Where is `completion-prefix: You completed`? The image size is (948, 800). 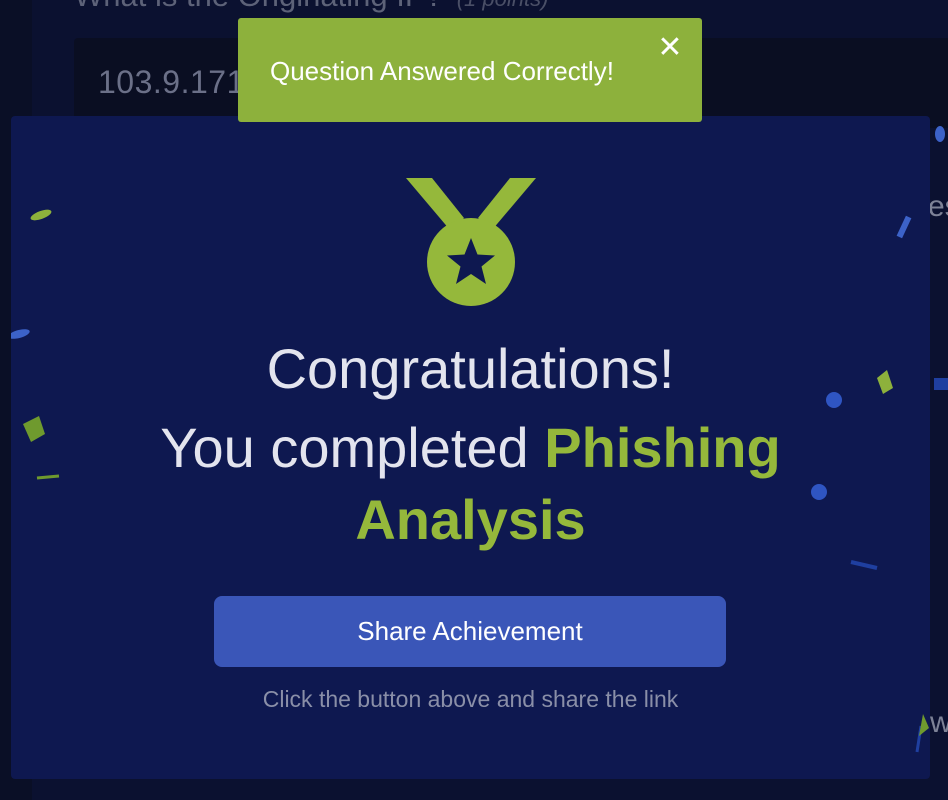 completion-prefix: You completed is located at coordinates (352, 447).